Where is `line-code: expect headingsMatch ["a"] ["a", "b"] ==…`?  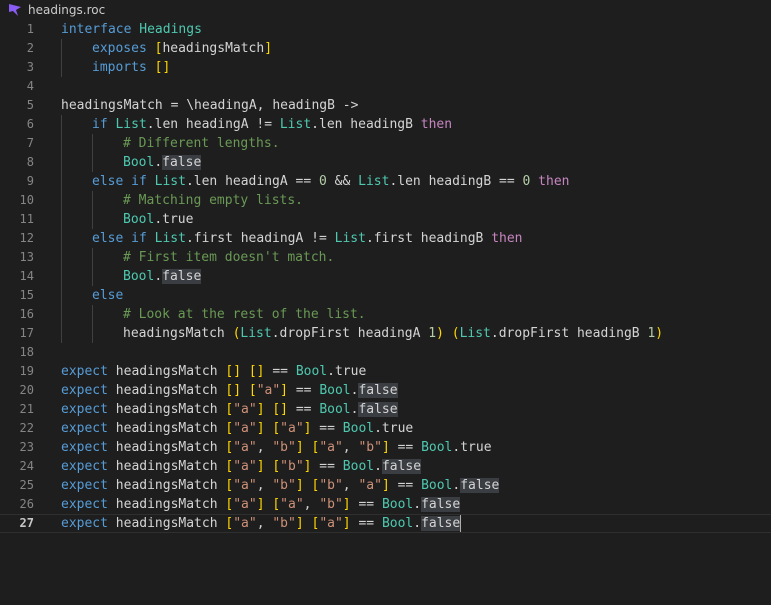
line-code: expect headingsMatch ["a"] ["a", "b"] ==… is located at coordinates (261, 504).